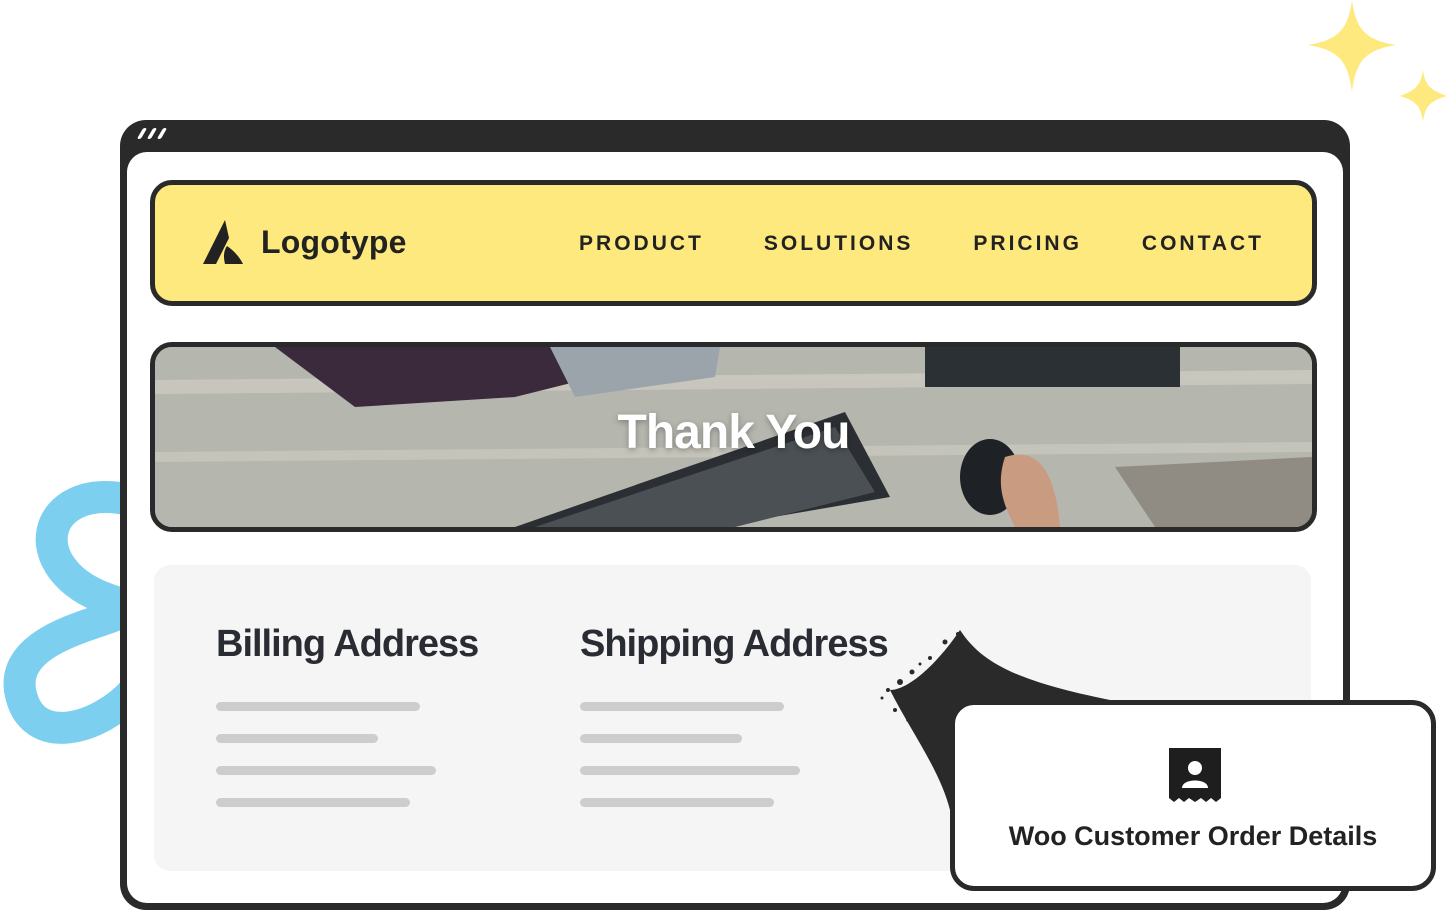 The height and width of the screenshot is (910, 1448). Describe the element at coordinates (641, 244) in the screenshot. I see `nav-product: PRODUCT` at that location.